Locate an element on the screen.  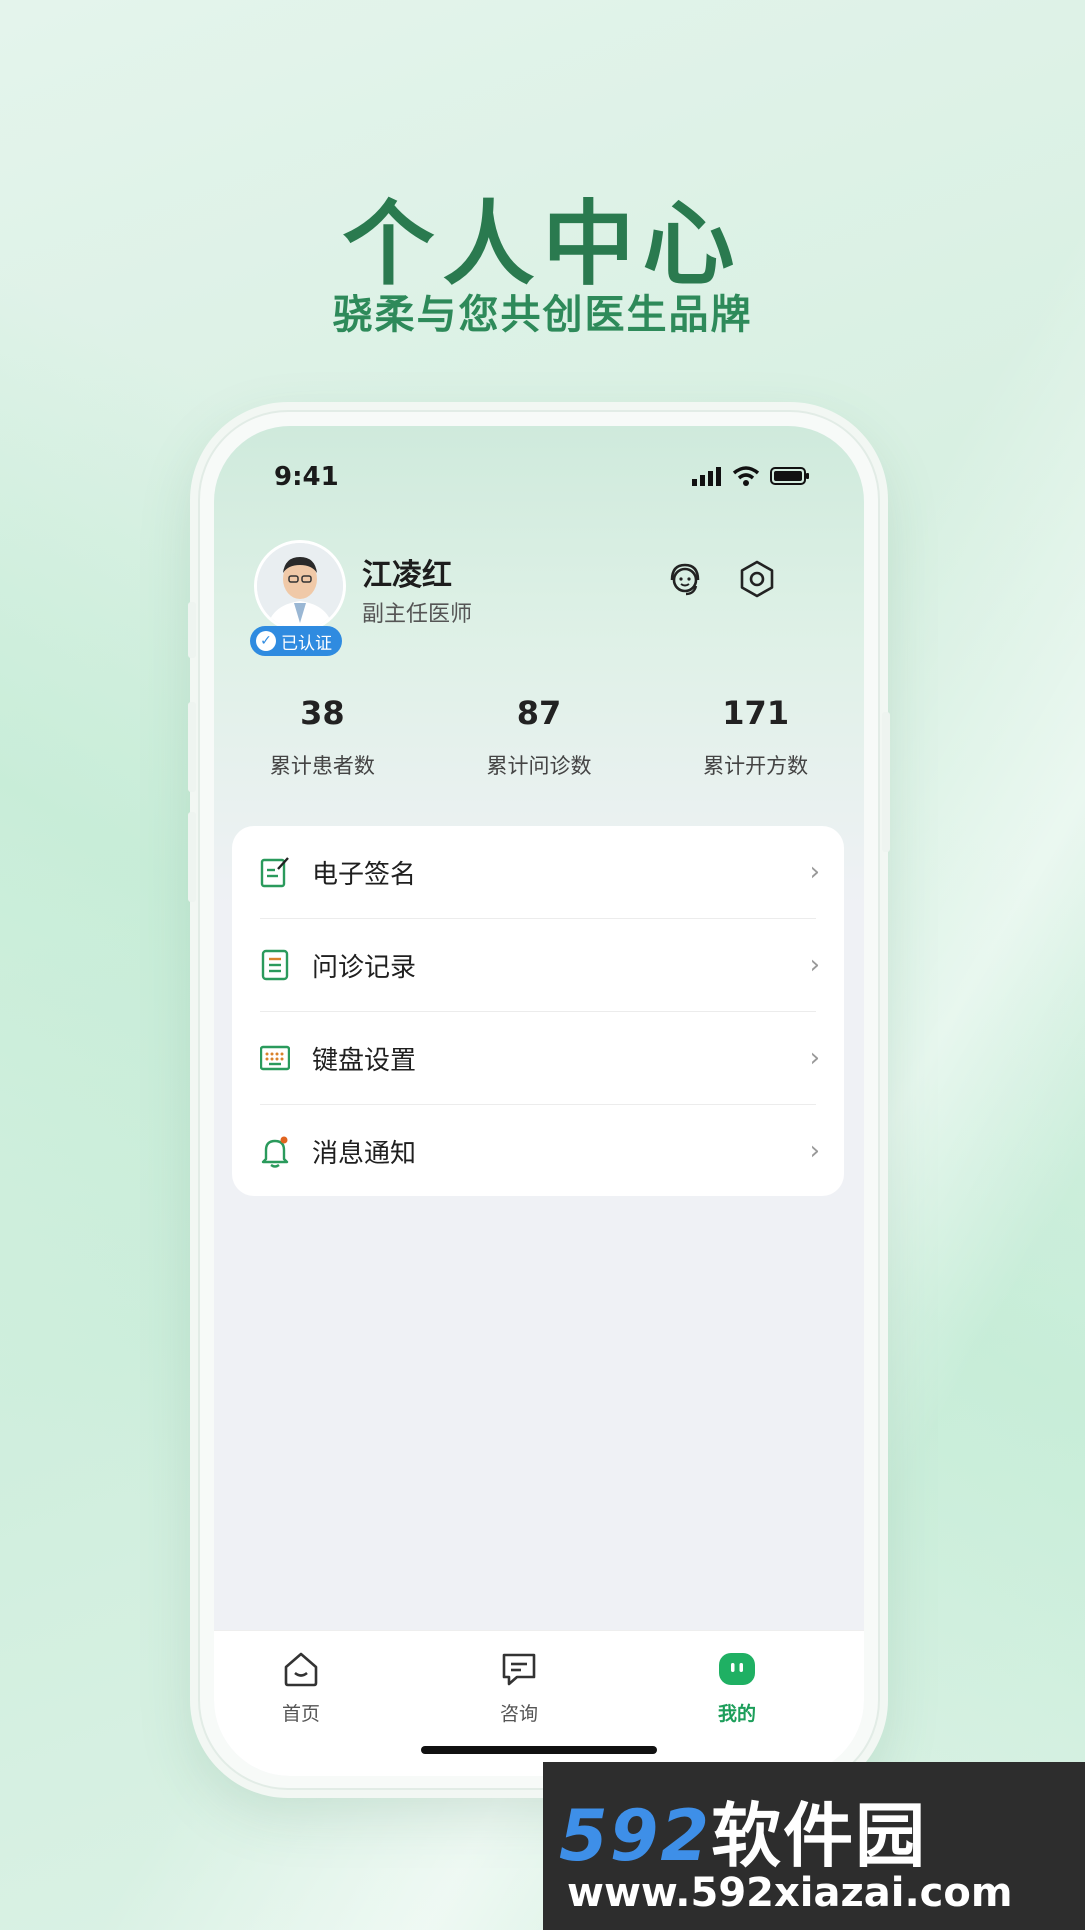
wifi-icon is located at coordinates (746, 476).